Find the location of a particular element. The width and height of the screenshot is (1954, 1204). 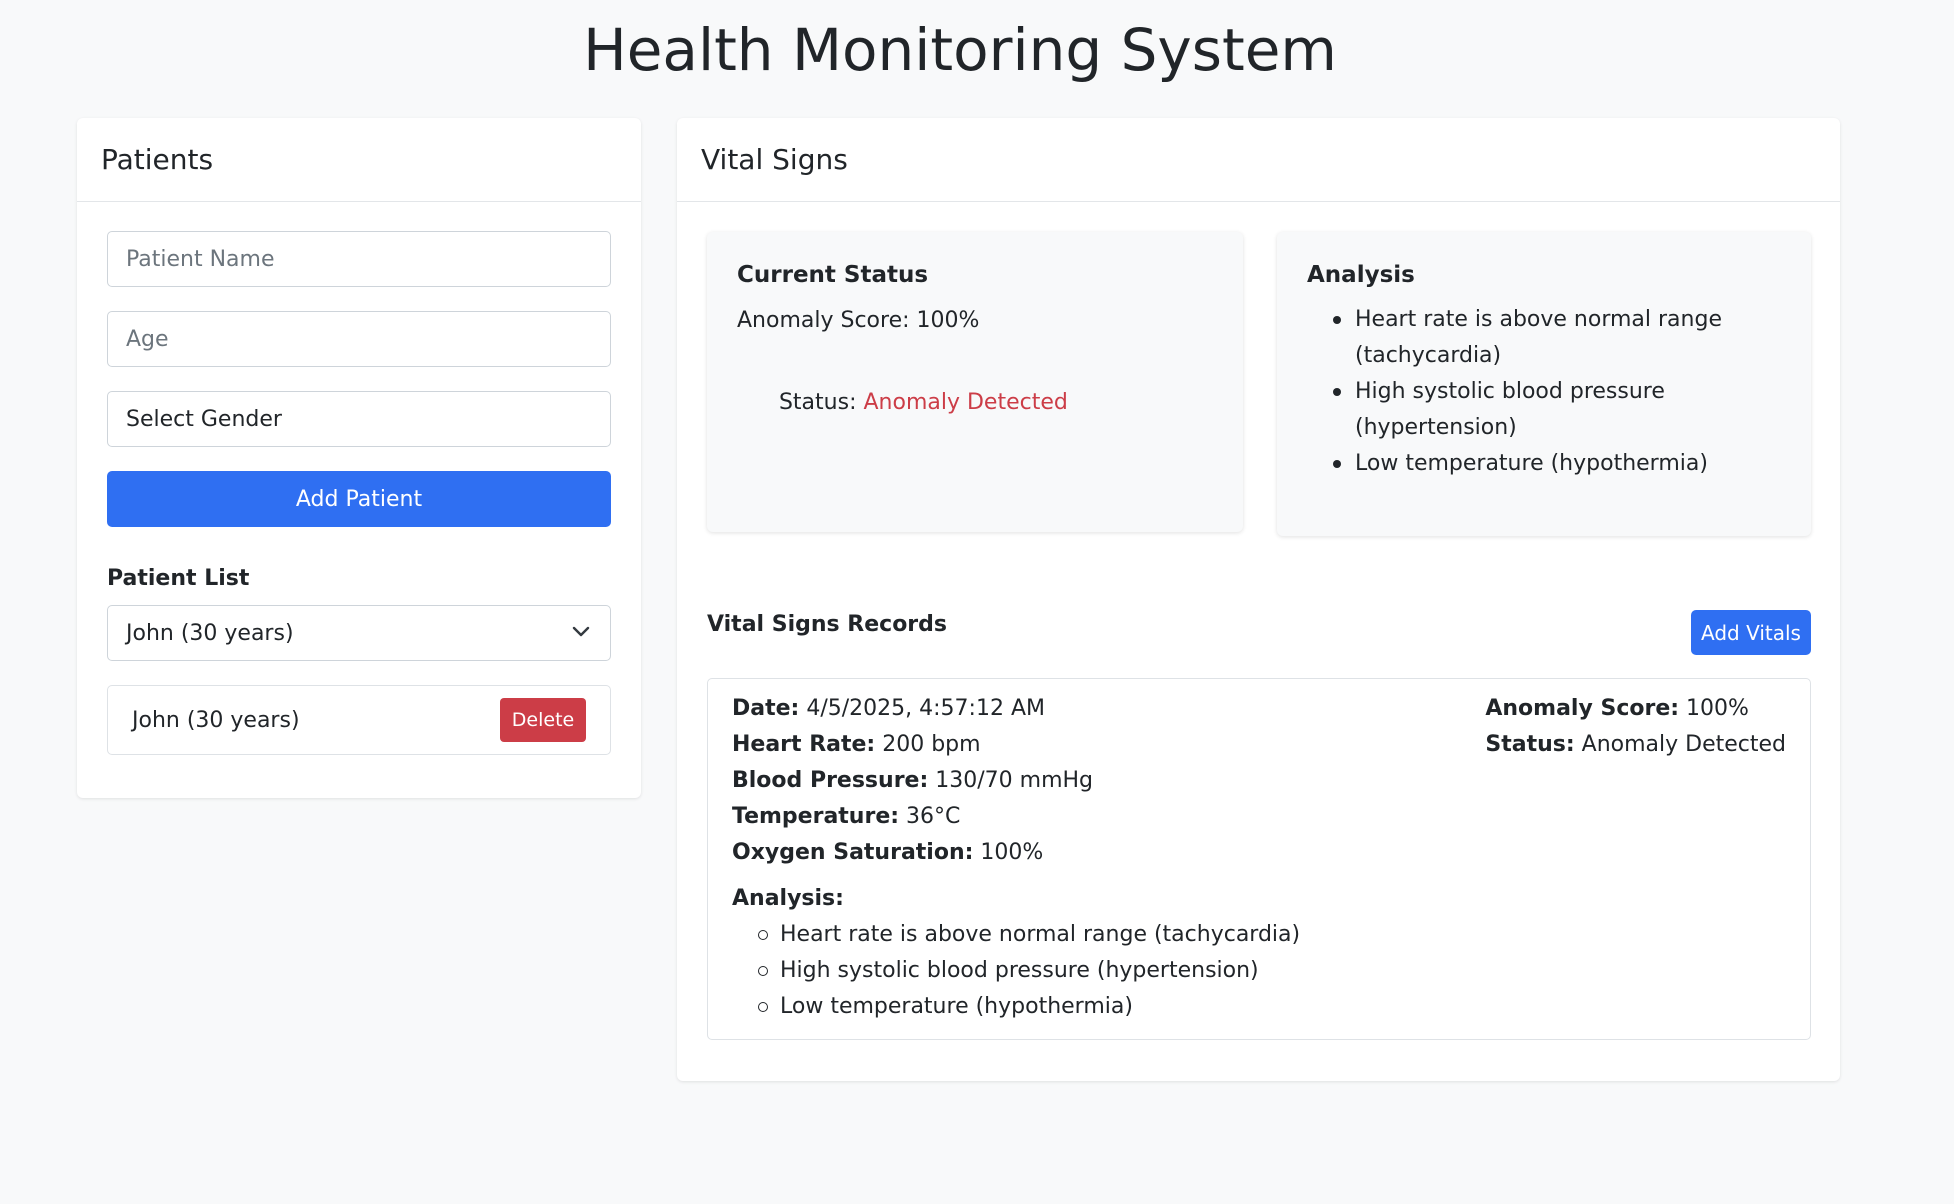

gender-select-value: Select Gender is located at coordinates (204, 419).